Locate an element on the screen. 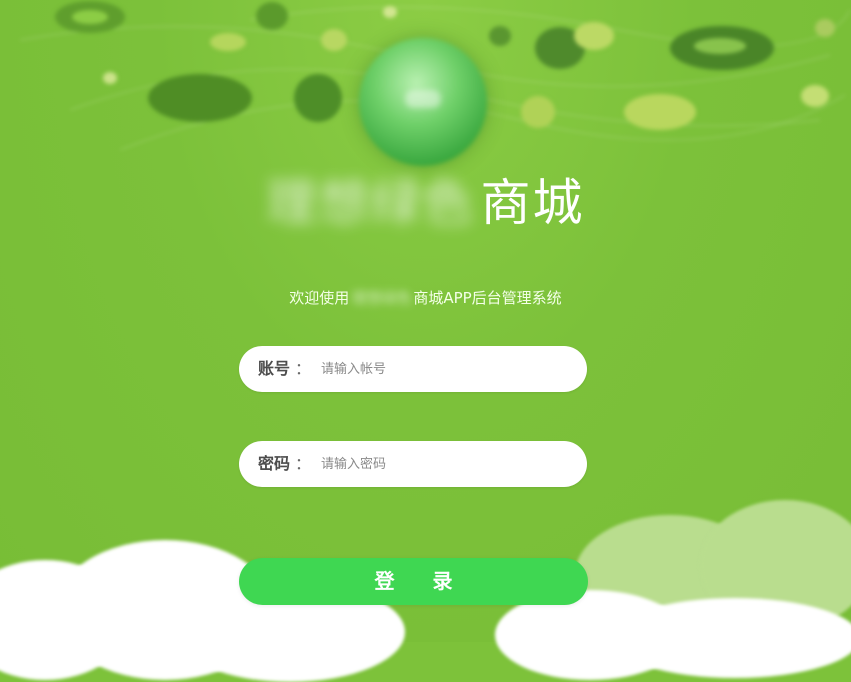  password-input is located at coordinates (441, 464).